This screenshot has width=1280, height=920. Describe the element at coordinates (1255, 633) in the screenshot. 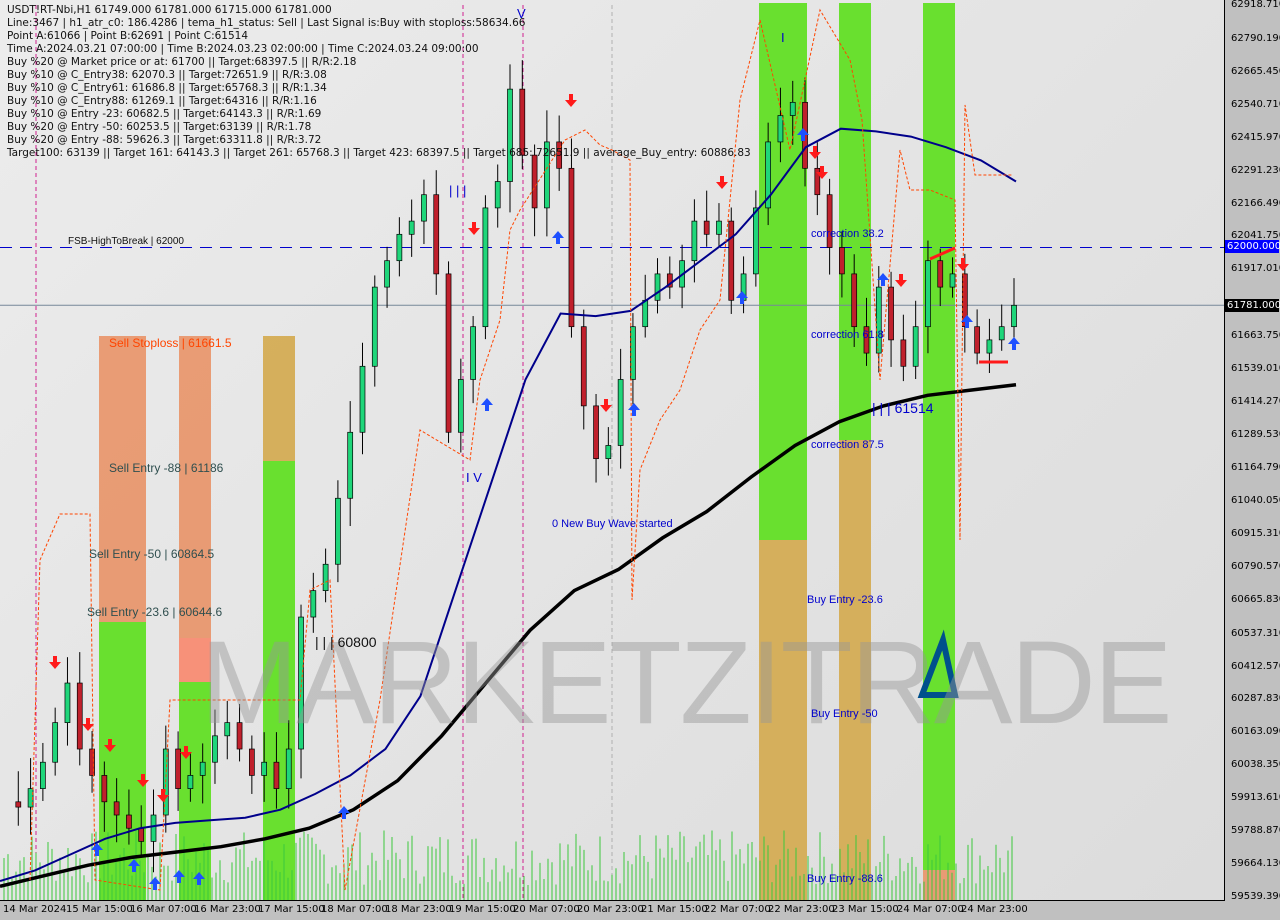

I see `price-tick-label: 60537.310` at that location.